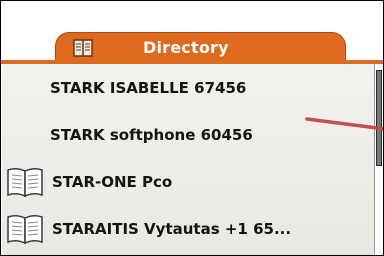 This screenshot has height=256, width=384. What do you see at coordinates (112, 182) in the screenshot?
I see `entry-name: STAR-ONE Pco` at bounding box center [112, 182].